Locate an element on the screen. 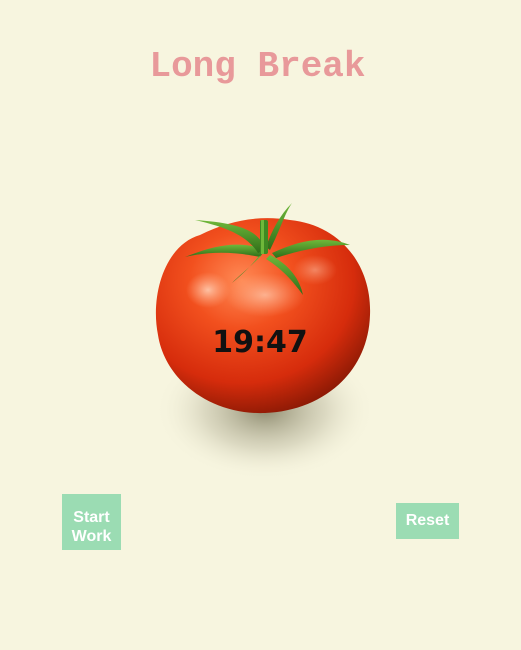  start-work-button: Start Work is located at coordinates (91, 522).